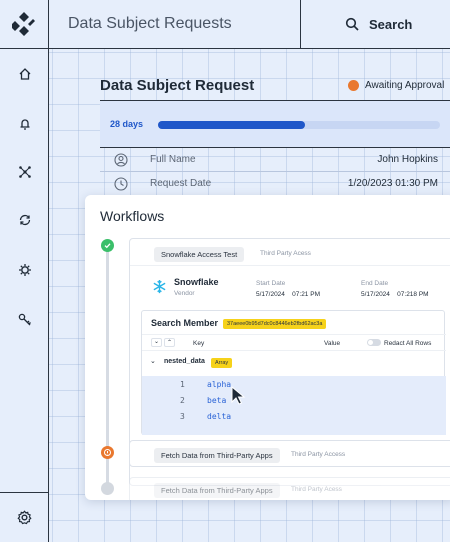 The width and height of the screenshot is (450, 542). I want to click on days-label: 28 days, so click(127, 124).